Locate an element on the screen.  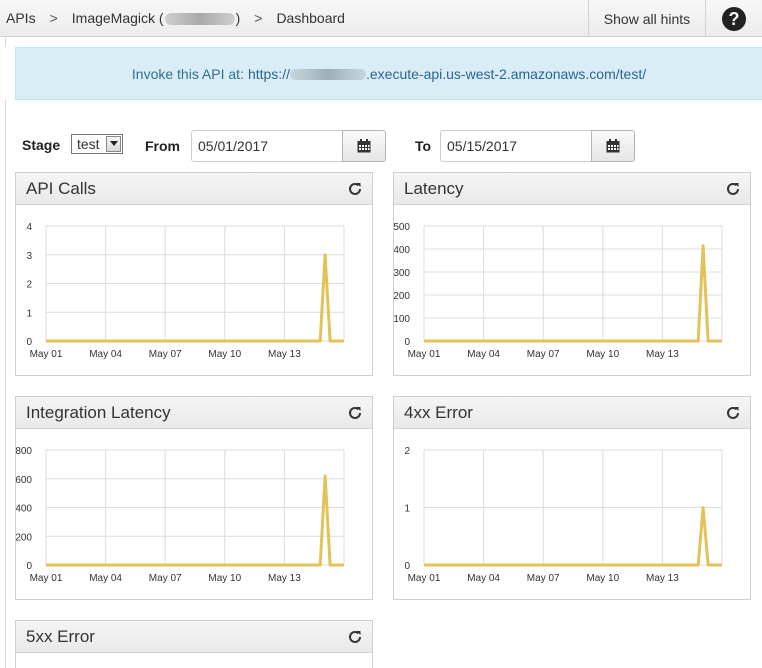
breadcrumb-api-name: ImageMagick () is located at coordinates (156, 18).